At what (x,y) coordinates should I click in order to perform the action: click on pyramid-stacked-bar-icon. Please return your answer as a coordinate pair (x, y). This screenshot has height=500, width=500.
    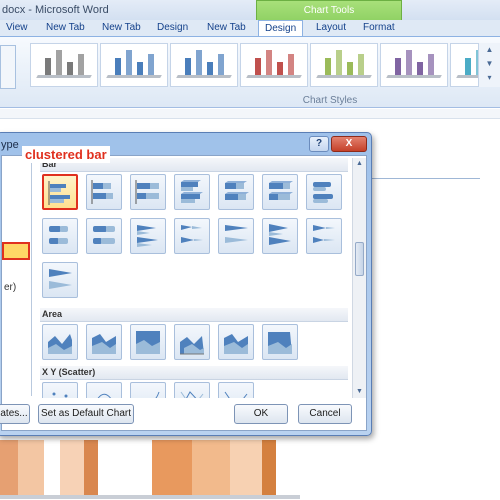
    Looking at the image, I should click on (324, 234).